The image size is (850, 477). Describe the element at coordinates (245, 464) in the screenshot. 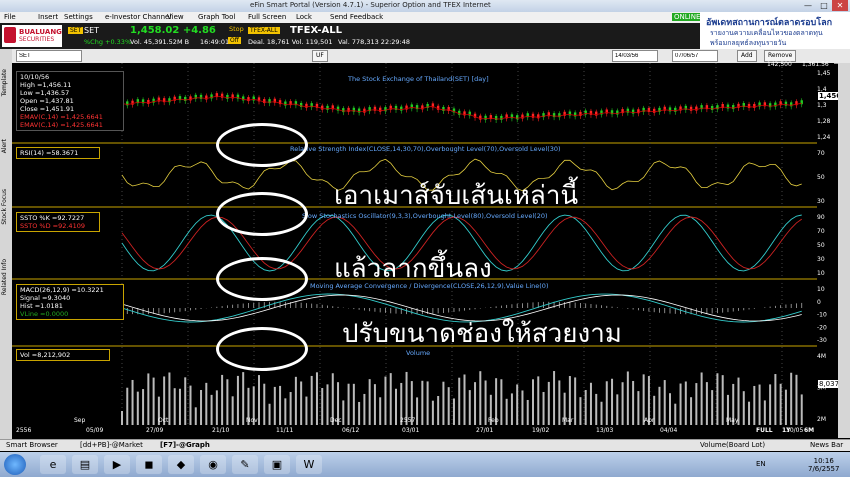

I see `paint-icon: ✎` at that location.